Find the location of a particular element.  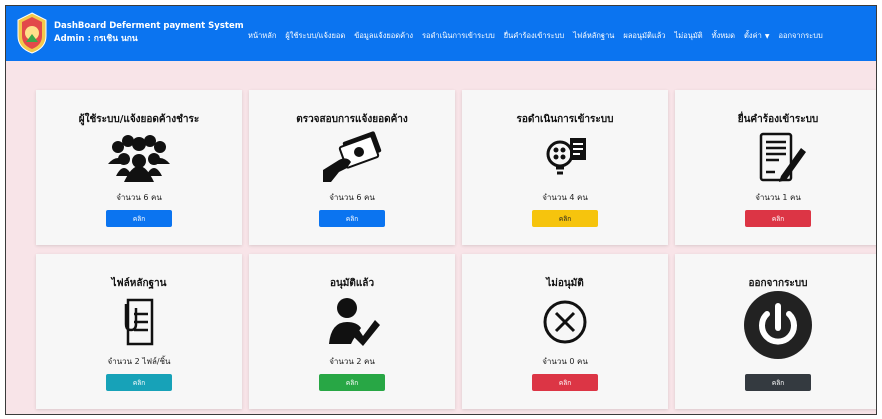

contract-pen-icon is located at coordinates (782, 157).